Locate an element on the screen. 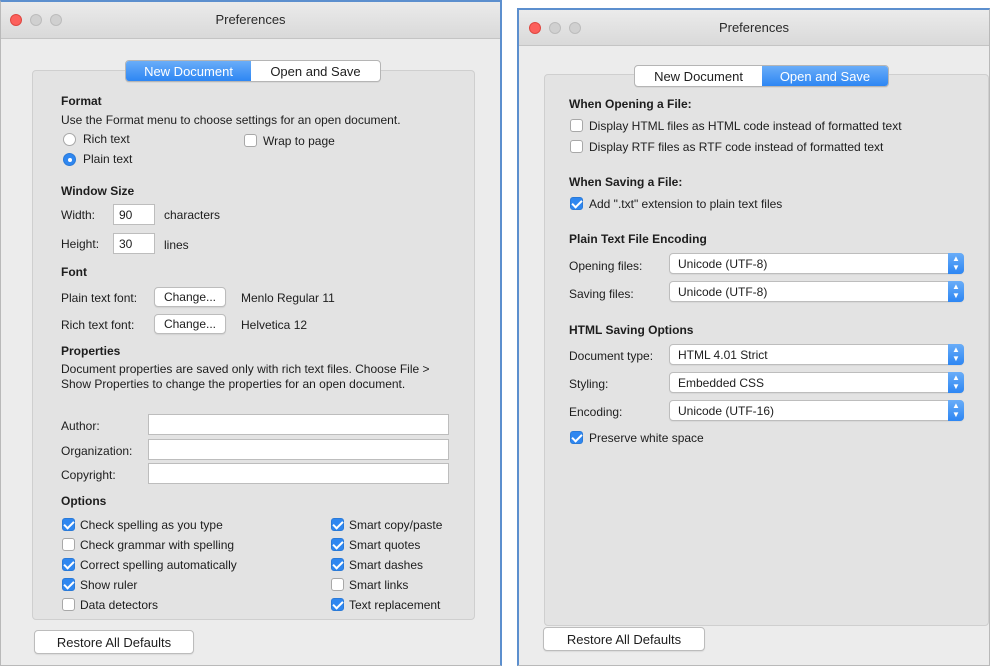 This screenshot has width=990, height=666. styling-popup: Embedded CSS ▲ ▼ is located at coordinates (816, 382).